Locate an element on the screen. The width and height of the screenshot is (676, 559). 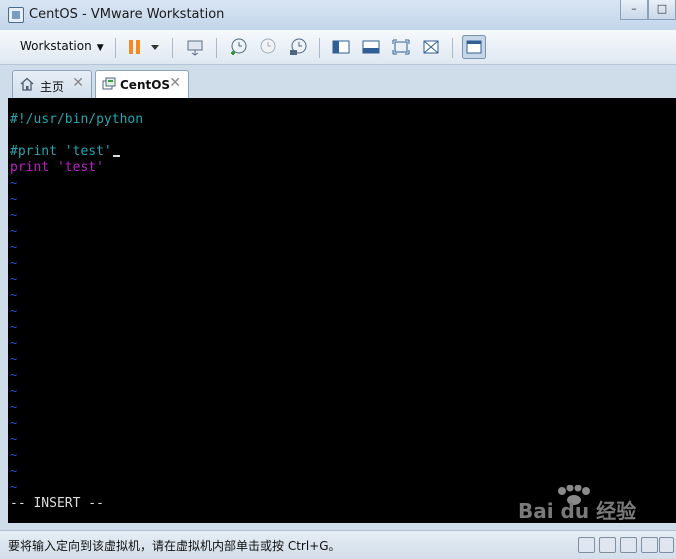
workstation-menu-button: Workstation ▼ is located at coordinates (62, 46).